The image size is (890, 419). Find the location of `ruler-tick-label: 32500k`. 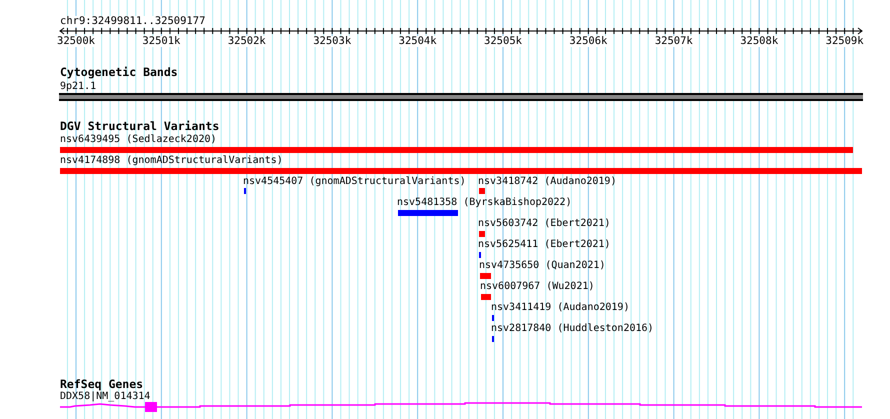

ruler-tick-label: 32500k is located at coordinates (76, 41).